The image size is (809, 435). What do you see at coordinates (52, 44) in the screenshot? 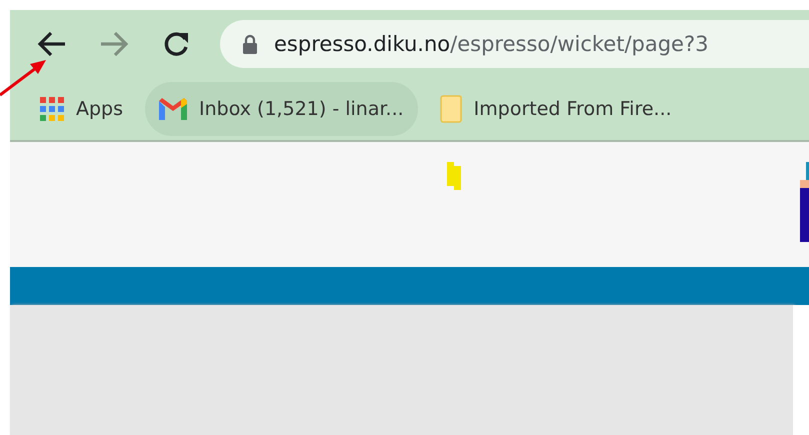
I see `back-arrow-icon` at bounding box center [52, 44].